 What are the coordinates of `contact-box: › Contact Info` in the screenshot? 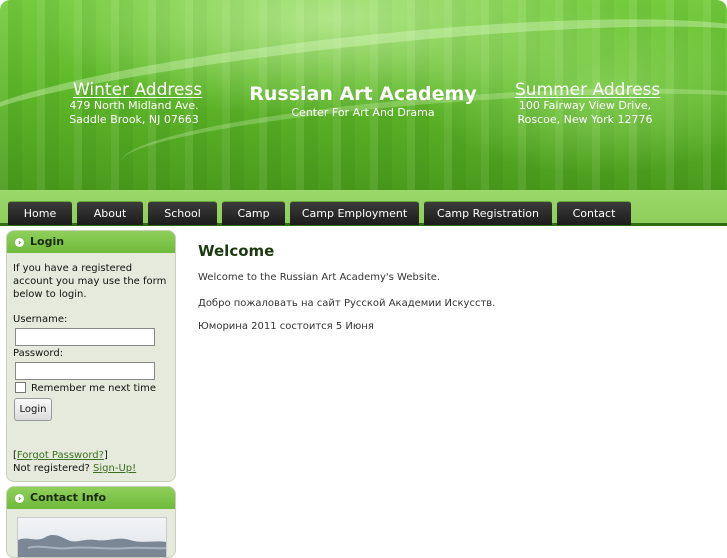 It's located at (91, 522).